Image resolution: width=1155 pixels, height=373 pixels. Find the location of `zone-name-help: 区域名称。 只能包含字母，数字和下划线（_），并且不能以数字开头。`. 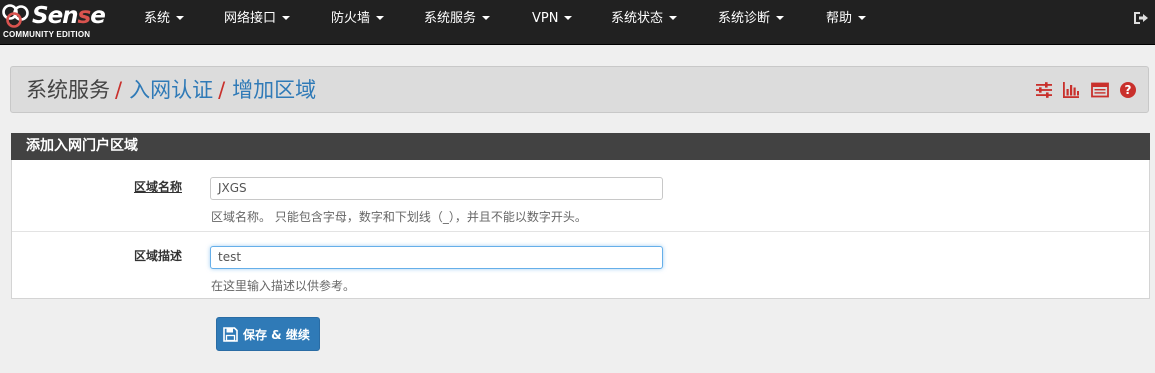

zone-name-help: 区域名称。 只能包含字母，数字和下划线（_），并且不能以数字开头。 is located at coordinates (399, 217).